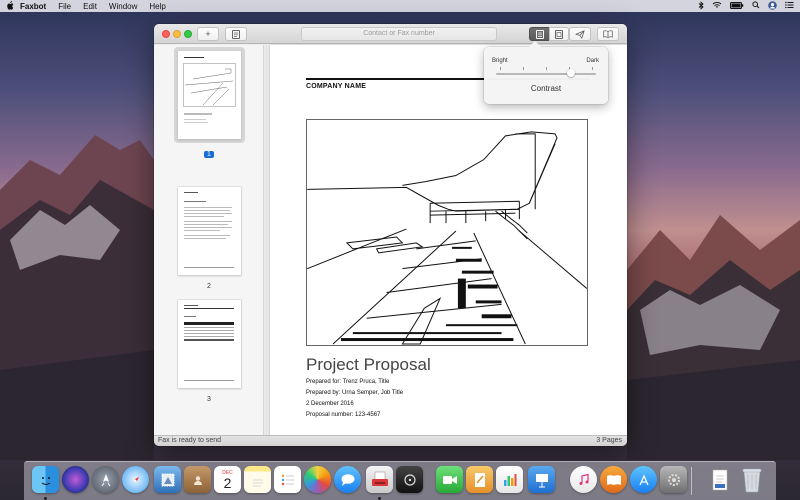 This screenshot has height=500, width=800. What do you see at coordinates (123, 6) in the screenshot?
I see `menu-window: Window` at bounding box center [123, 6].